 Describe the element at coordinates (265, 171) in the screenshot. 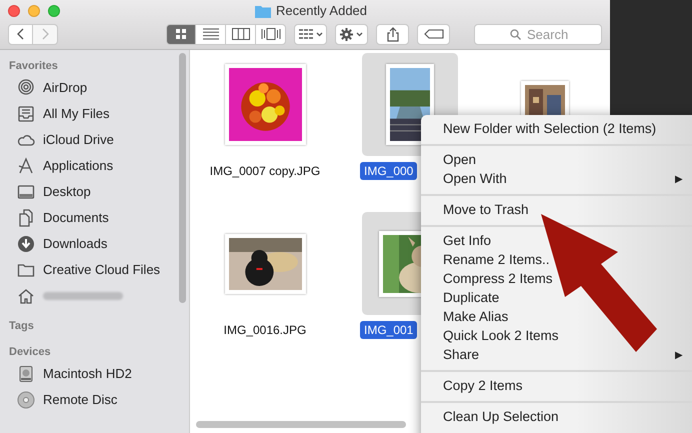

I see `file-name: IMG_0007 copy.JPG` at that location.